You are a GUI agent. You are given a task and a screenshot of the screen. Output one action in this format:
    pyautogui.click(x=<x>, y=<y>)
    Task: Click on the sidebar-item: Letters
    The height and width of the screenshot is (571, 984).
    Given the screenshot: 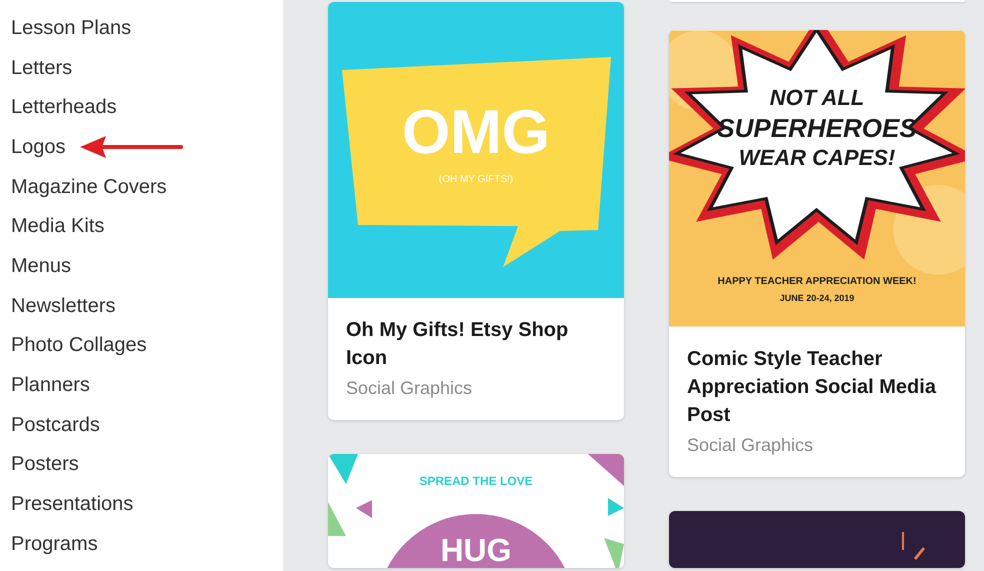 What is the action you would take?
    pyautogui.click(x=41, y=67)
    